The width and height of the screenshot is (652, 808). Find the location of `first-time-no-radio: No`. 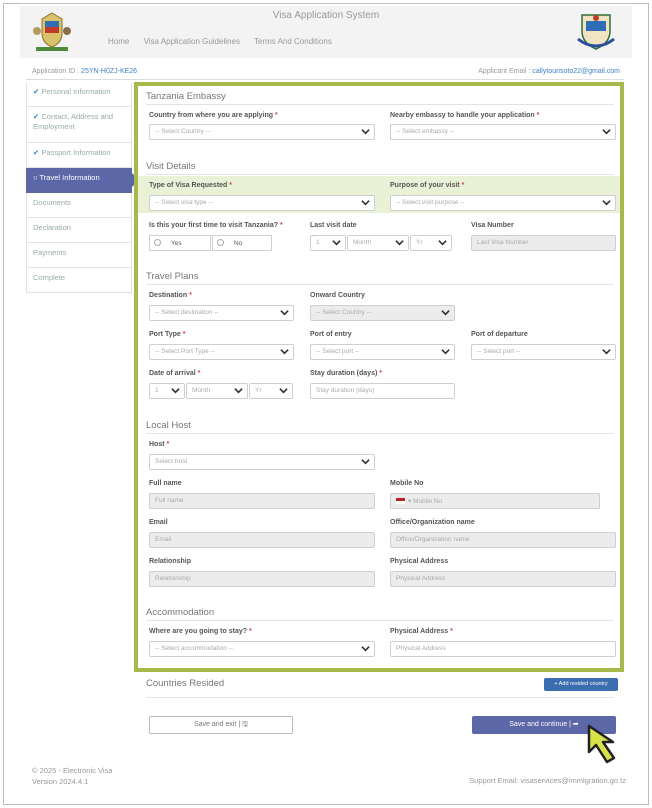

first-time-no-radio: No is located at coordinates (242, 243).